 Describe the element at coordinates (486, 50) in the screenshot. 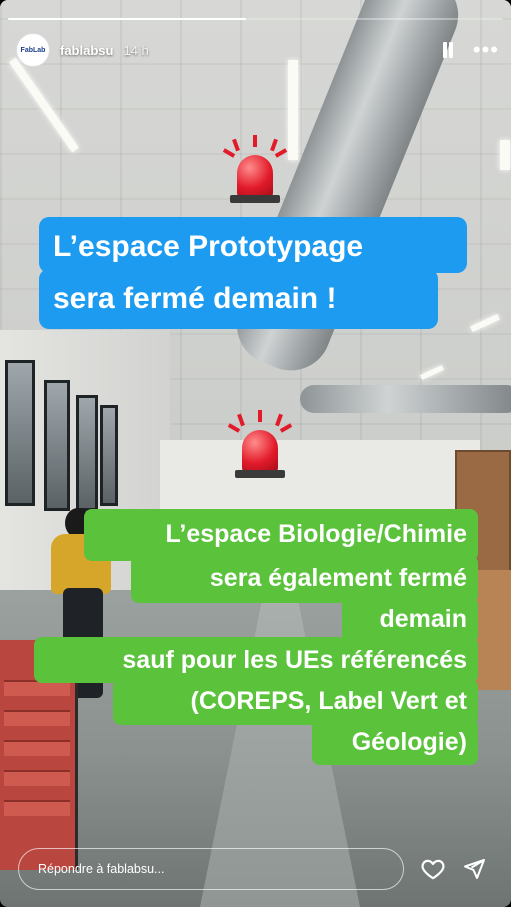

I see `more-icon: •••` at that location.